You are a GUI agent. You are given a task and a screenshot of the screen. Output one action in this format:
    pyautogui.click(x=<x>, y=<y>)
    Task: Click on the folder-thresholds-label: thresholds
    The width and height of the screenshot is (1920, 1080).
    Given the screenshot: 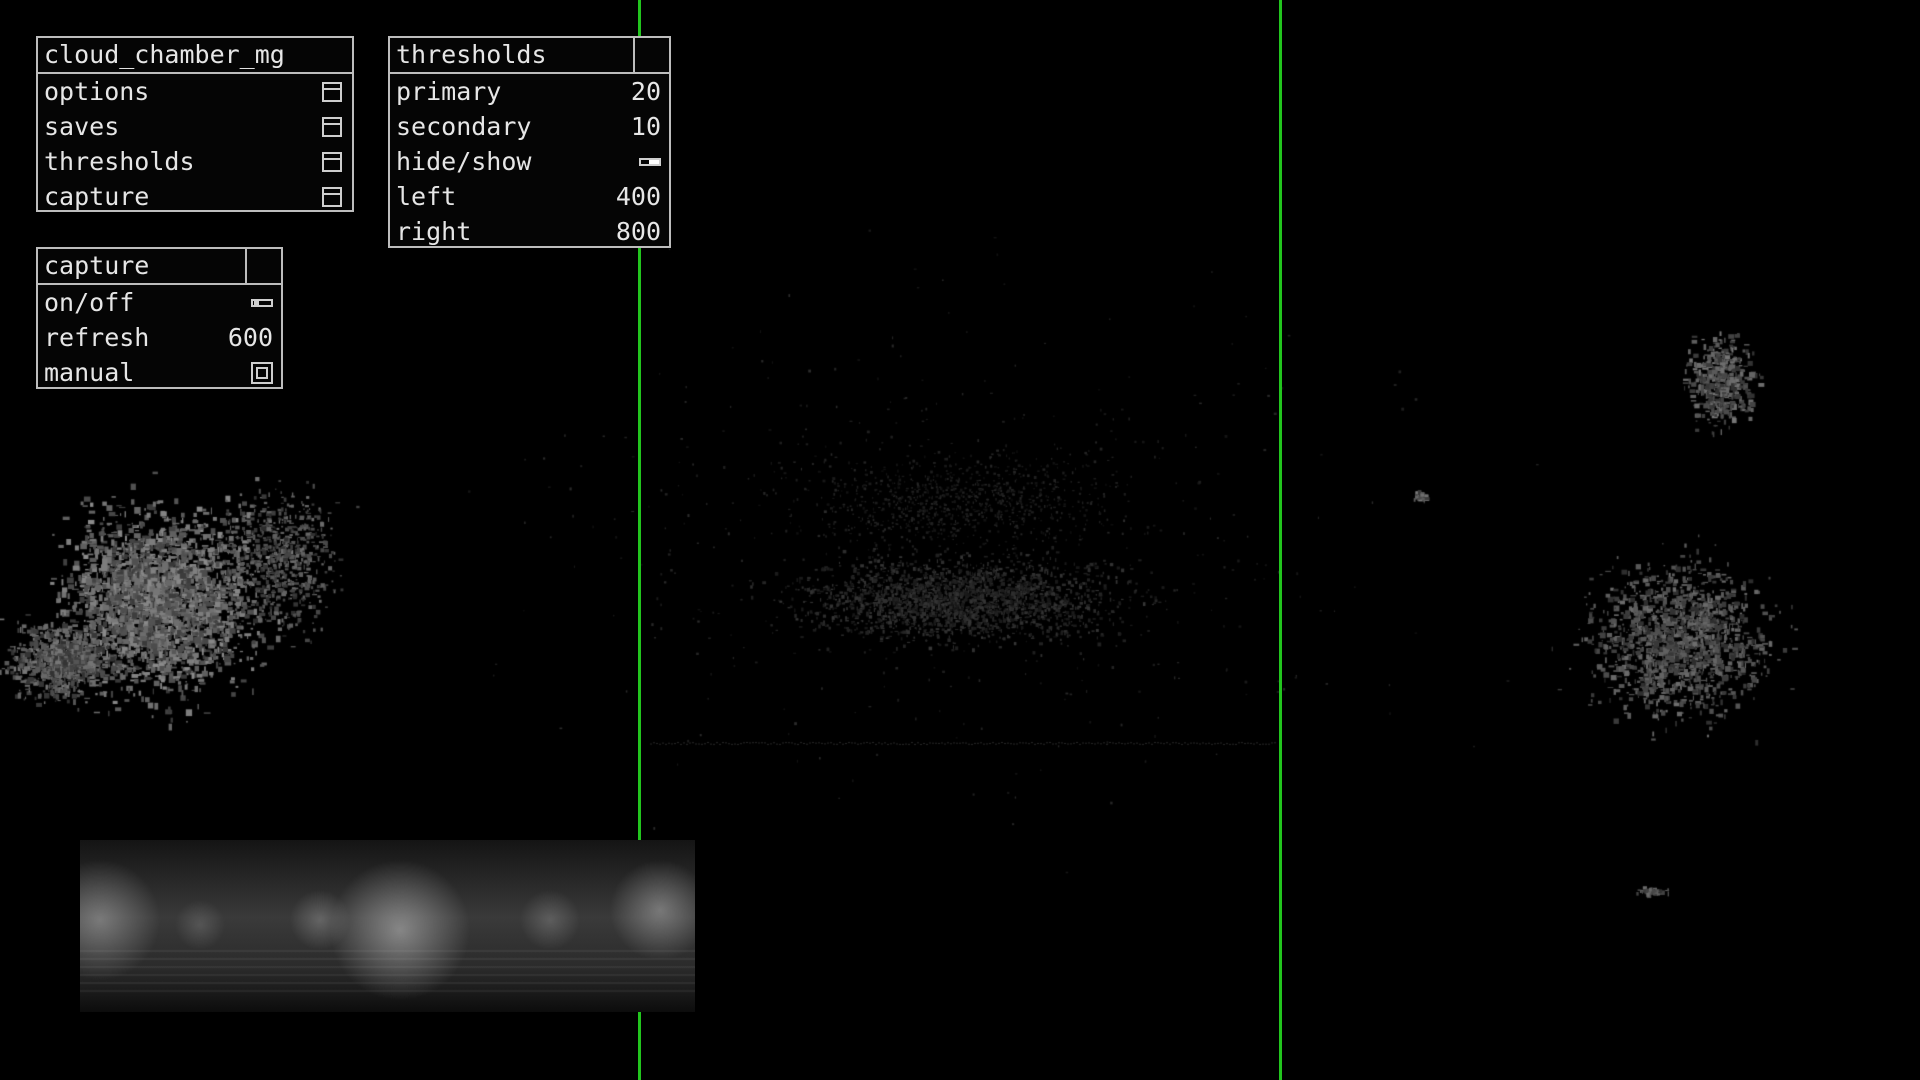 What is the action you would take?
    pyautogui.click(x=119, y=161)
    